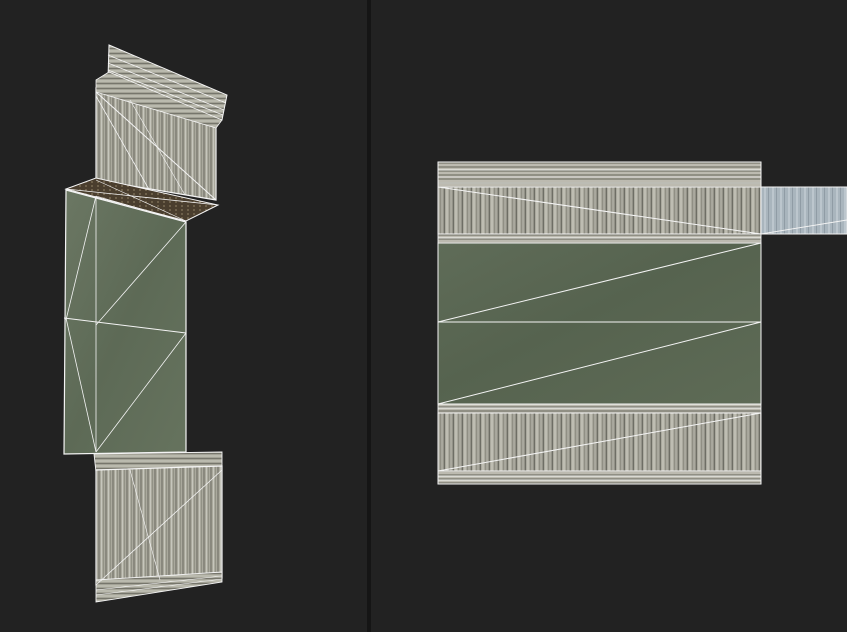 The width and height of the screenshot is (847, 632). I want to click on mesh-bottom-panel, so click(158, 527).